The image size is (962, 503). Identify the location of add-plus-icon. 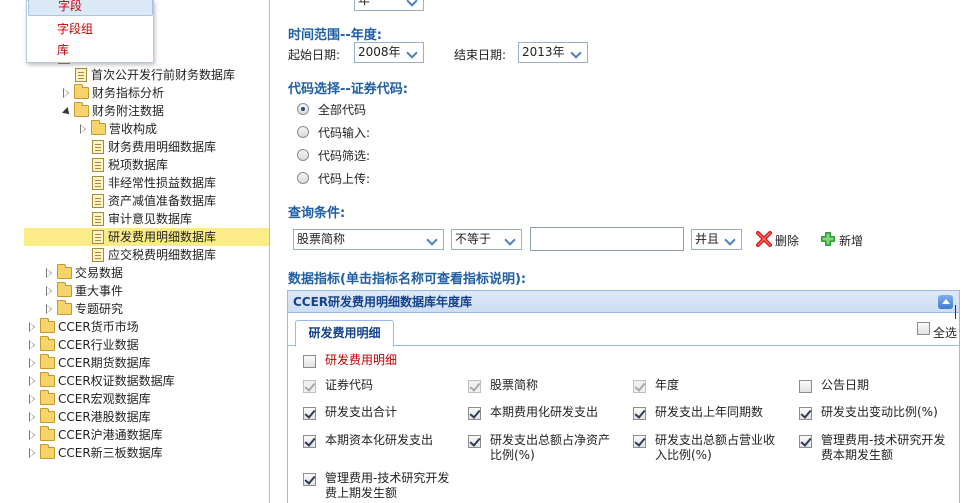
(828, 239).